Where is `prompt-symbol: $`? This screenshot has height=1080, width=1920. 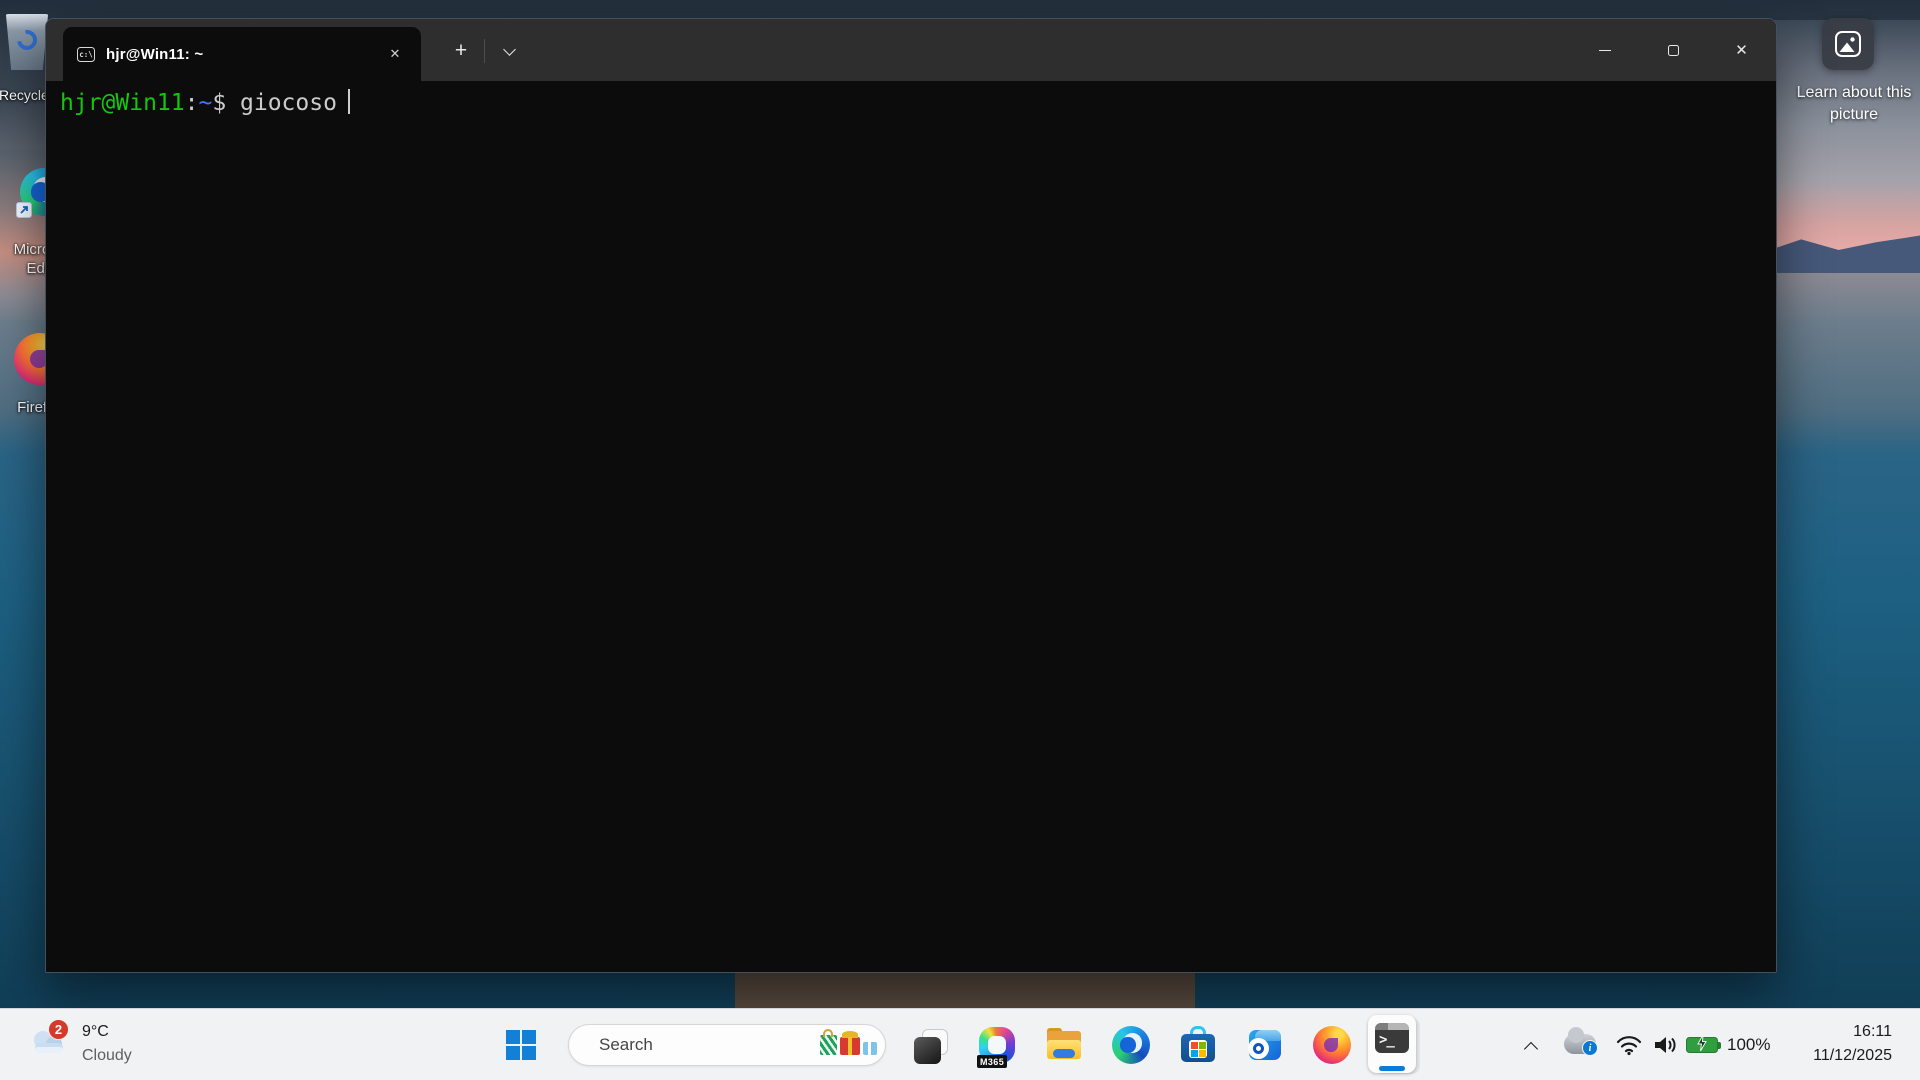 prompt-symbol: $ is located at coordinates (219, 103).